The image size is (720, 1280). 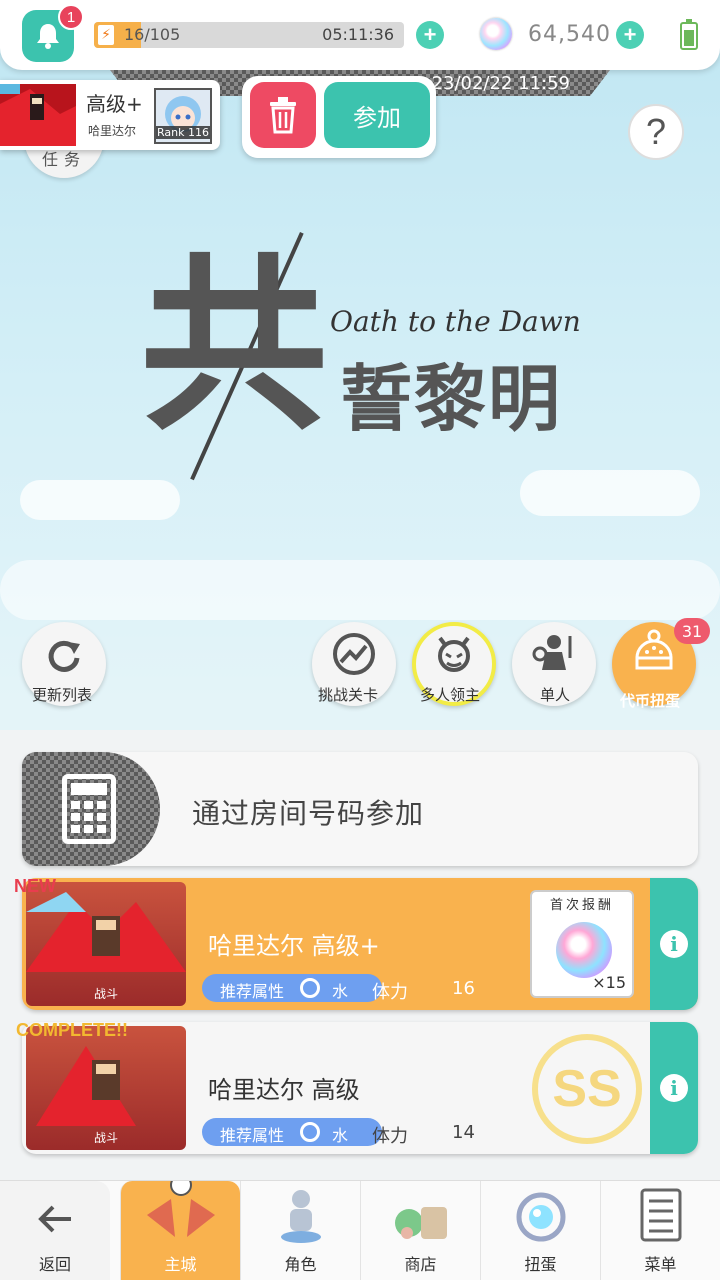 I want to click on room-icon-area, so click(x=91, y=809).